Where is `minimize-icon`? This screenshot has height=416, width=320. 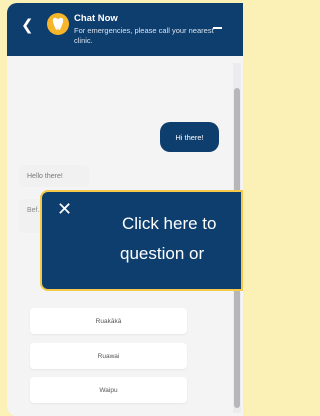 minimize-icon is located at coordinates (217, 28).